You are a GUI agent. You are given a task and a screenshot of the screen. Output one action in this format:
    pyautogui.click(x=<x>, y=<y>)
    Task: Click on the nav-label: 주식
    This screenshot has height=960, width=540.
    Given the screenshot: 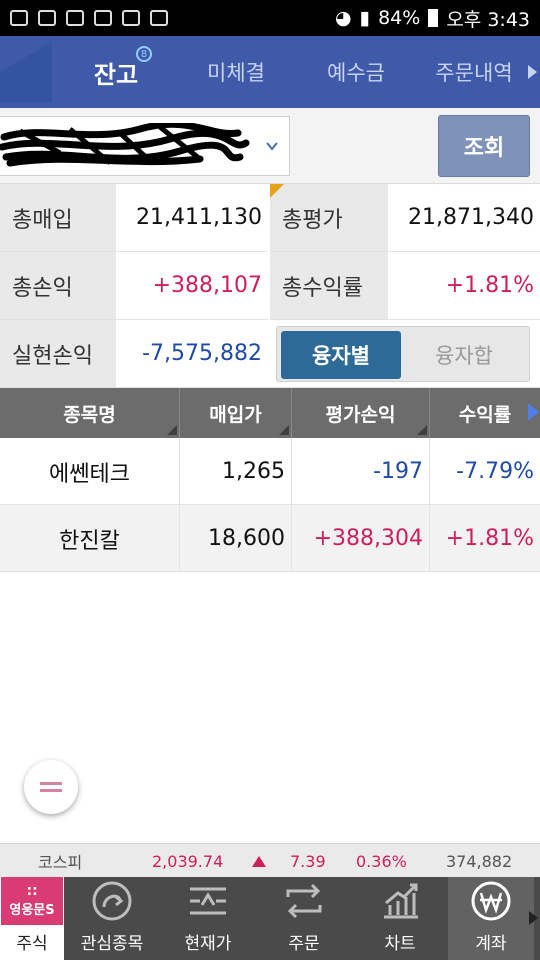 What is the action you would take?
    pyautogui.click(x=32, y=944)
    